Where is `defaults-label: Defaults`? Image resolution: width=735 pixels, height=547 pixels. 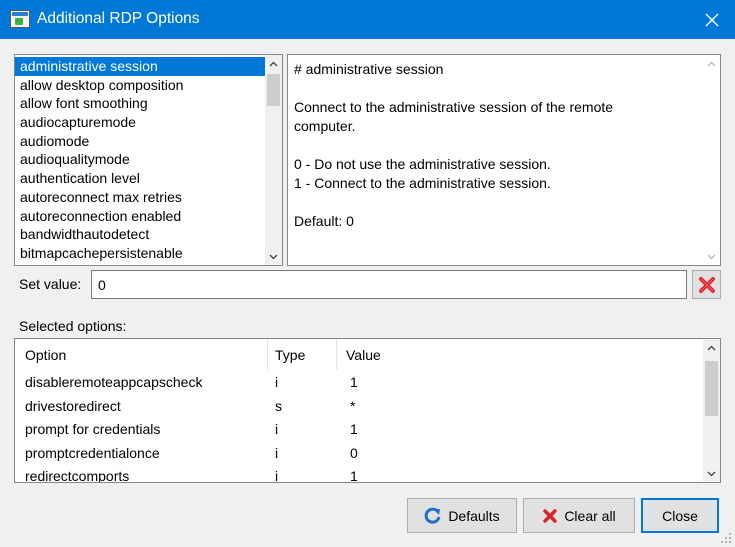 defaults-label: Defaults is located at coordinates (474, 515).